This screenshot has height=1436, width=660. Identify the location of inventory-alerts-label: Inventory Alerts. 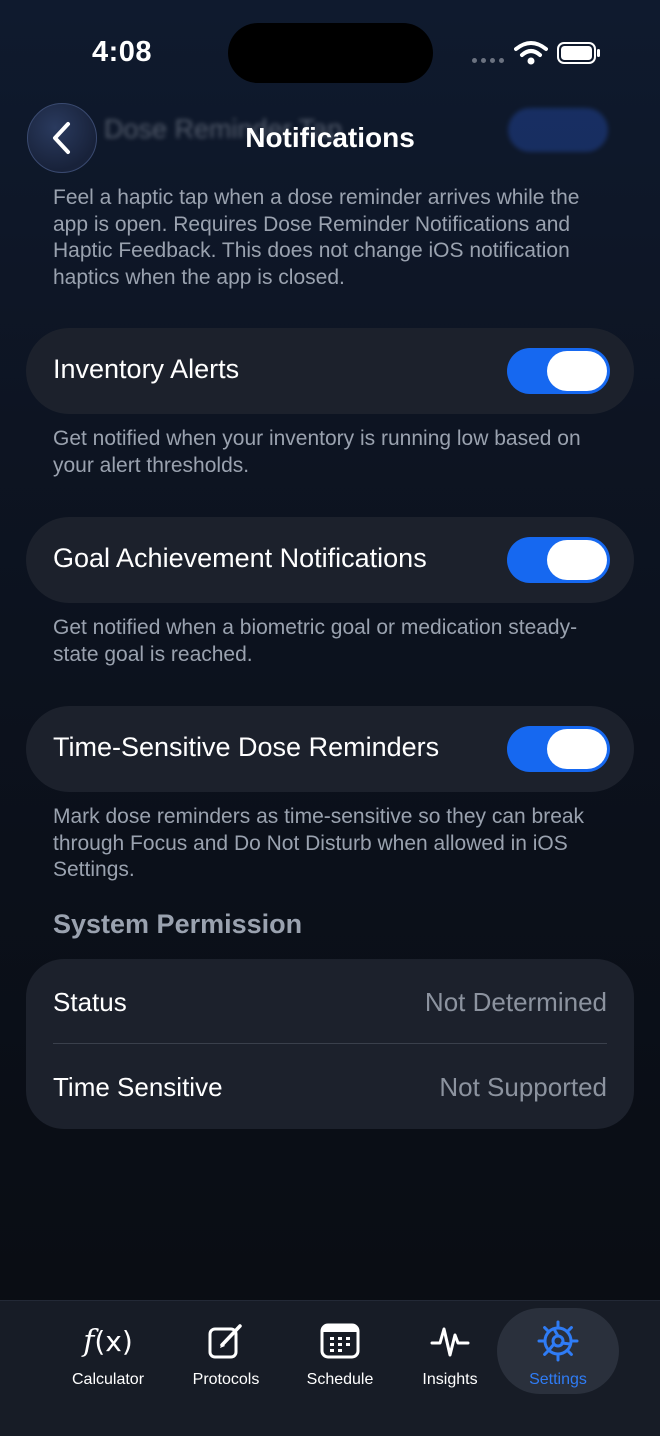
(146, 369).